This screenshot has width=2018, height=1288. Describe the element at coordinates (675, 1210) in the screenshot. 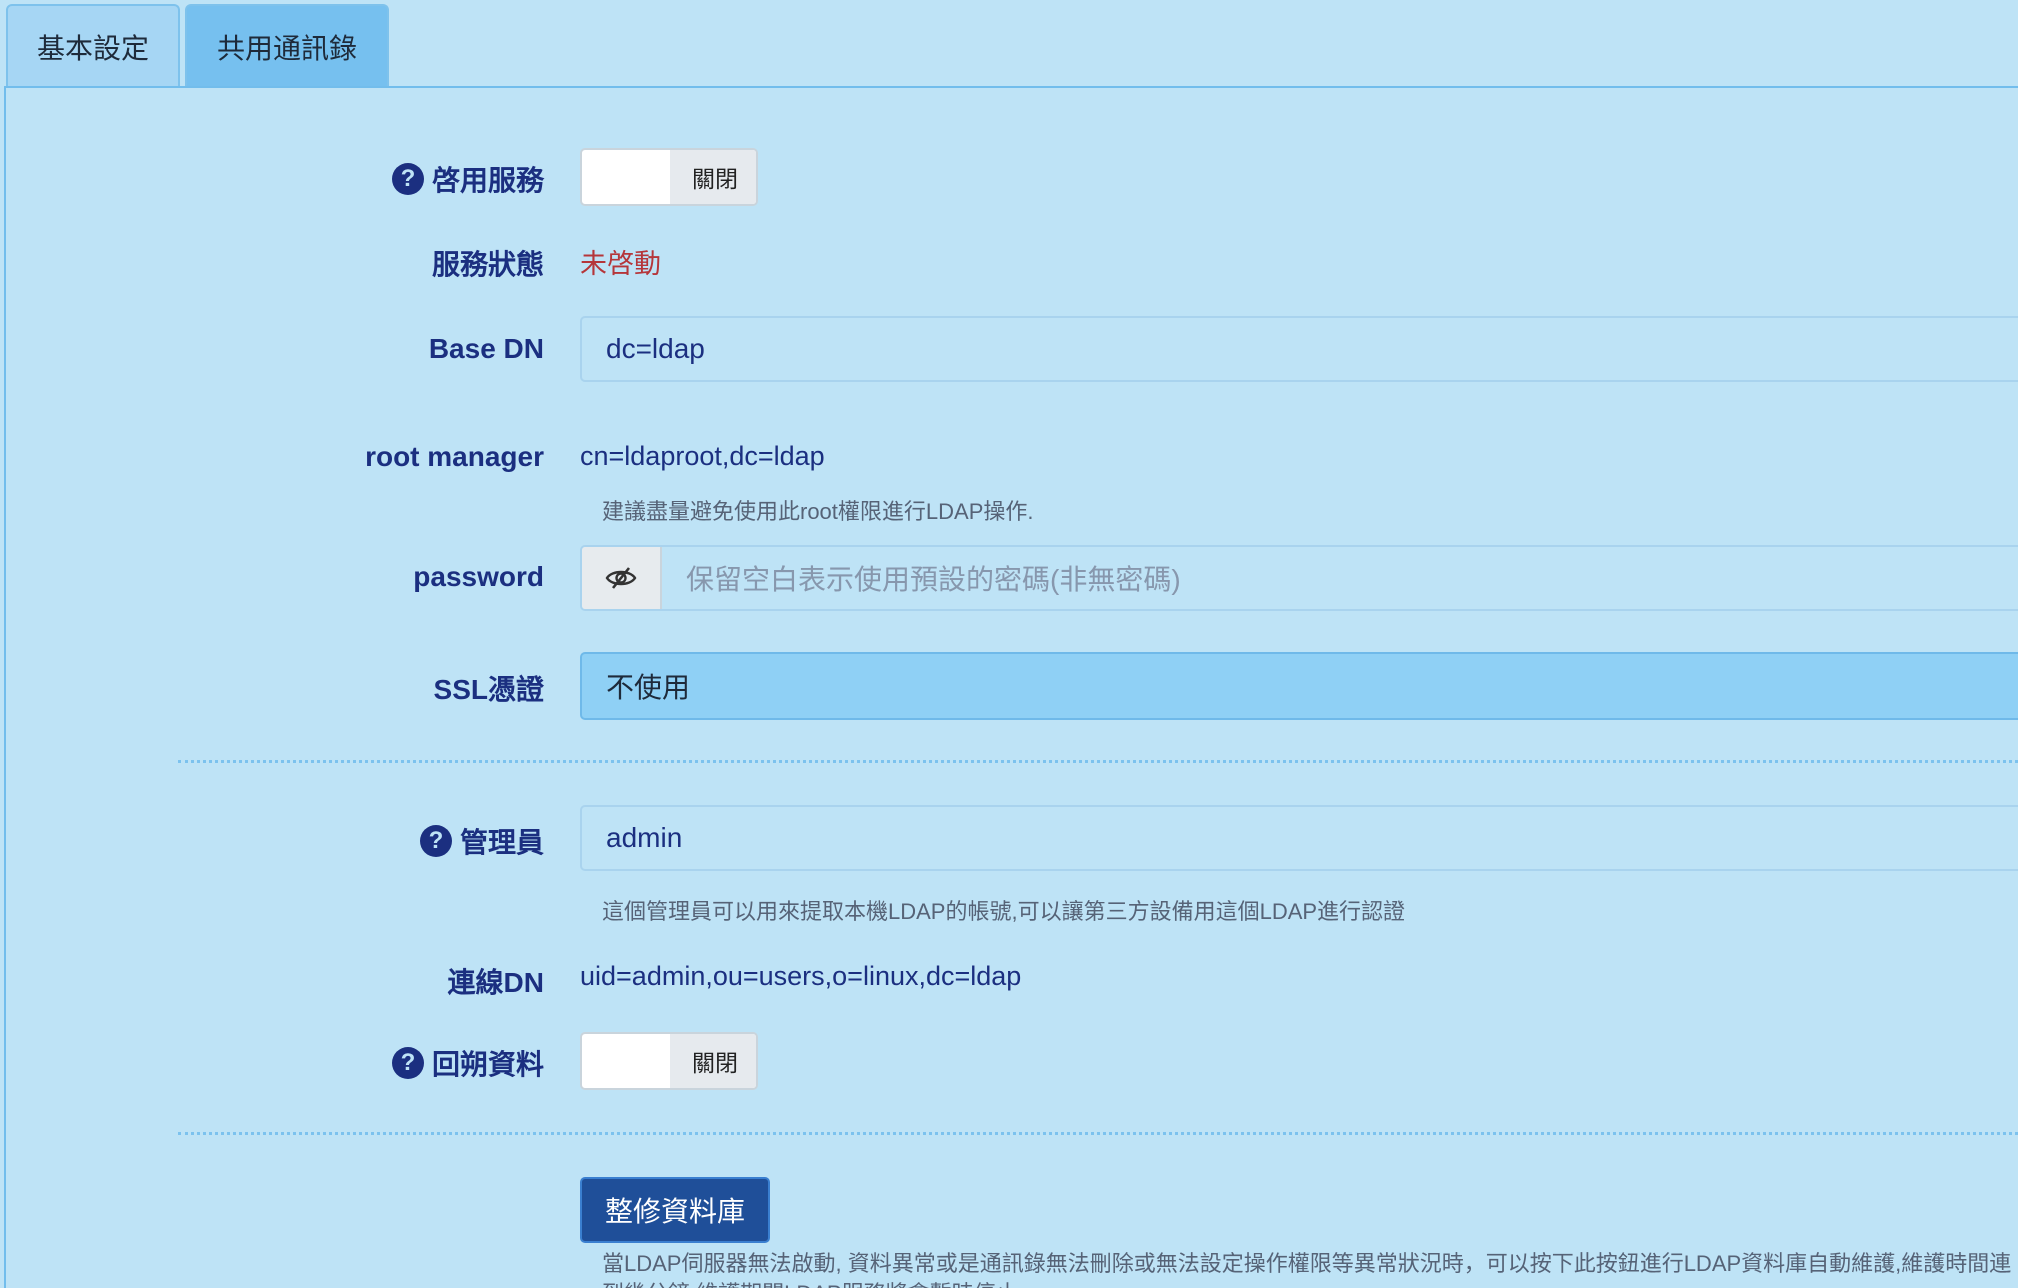

I see `repair-database-button: 整修資料庫` at that location.